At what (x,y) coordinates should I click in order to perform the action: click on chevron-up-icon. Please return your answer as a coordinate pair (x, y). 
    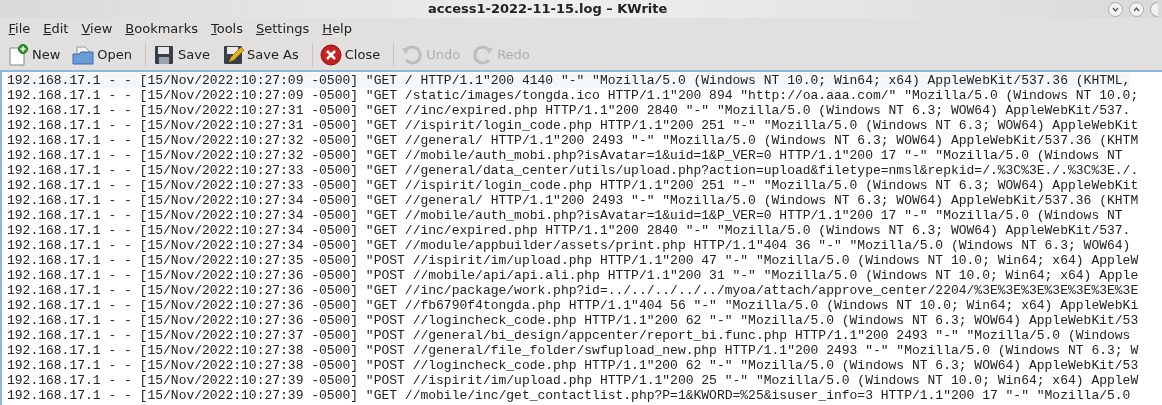
    Looking at the image, I should click on (1136, 9).